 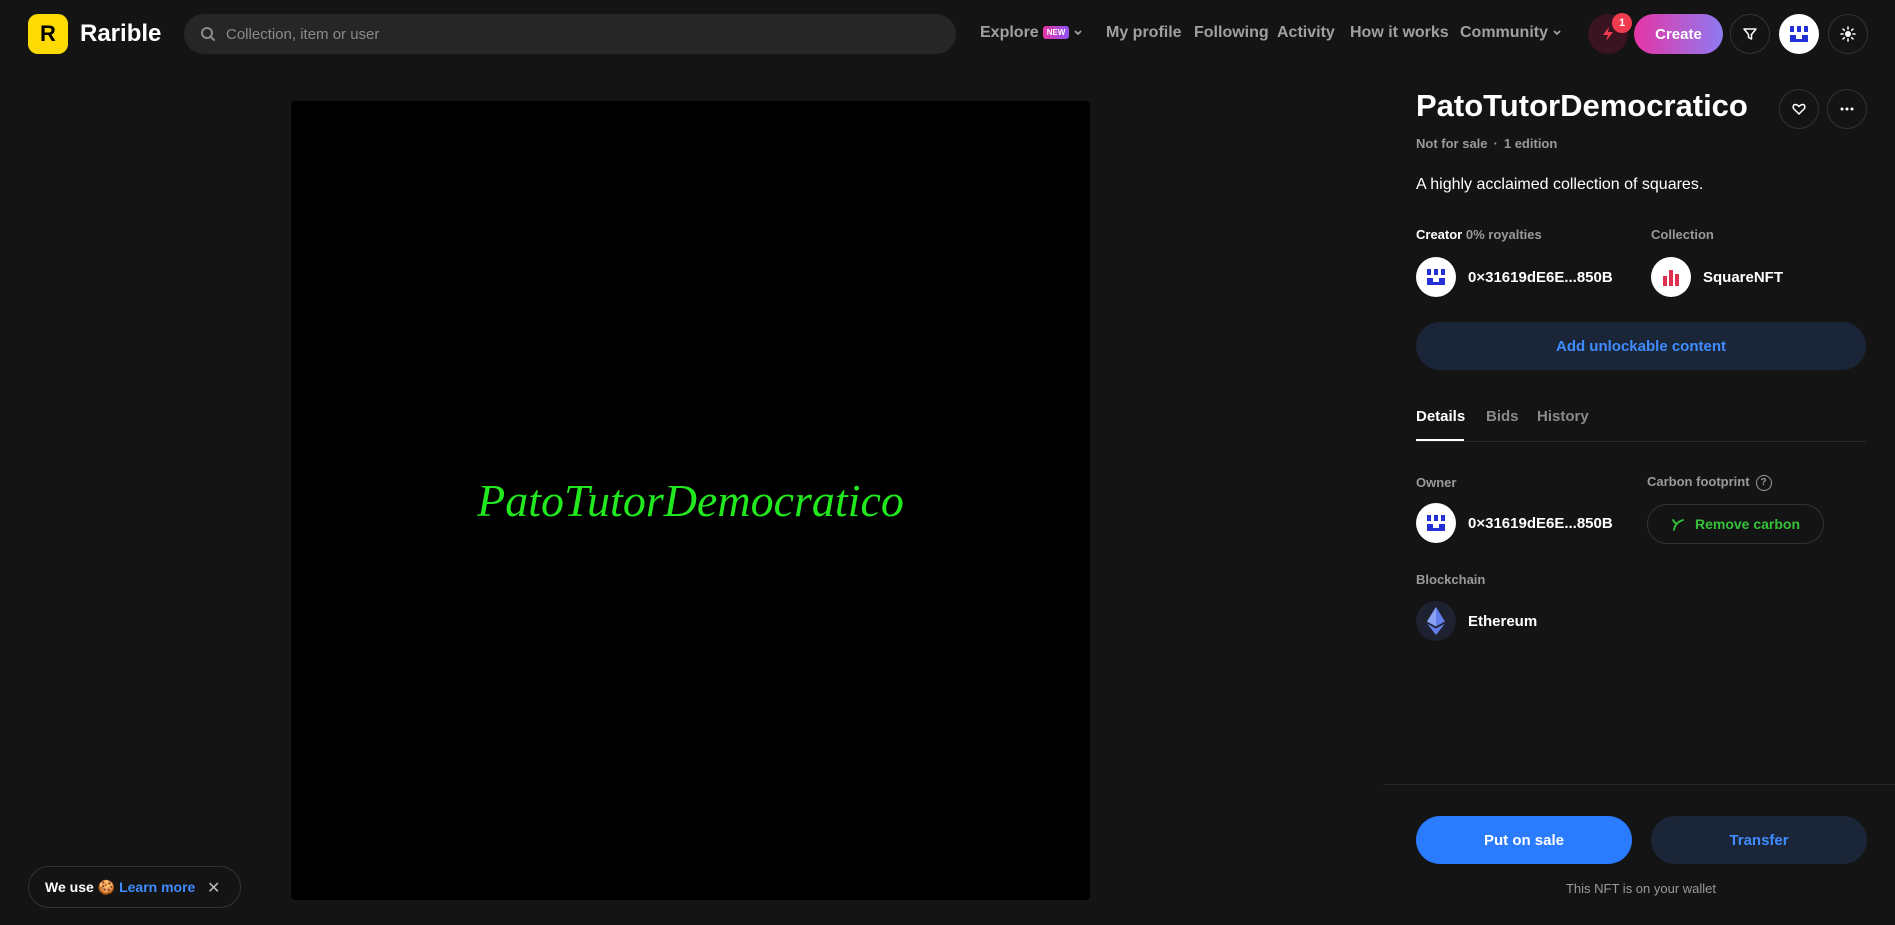 What do you see at coordinates (1524, 840) in the screenshot?
I see `put-on-sale-button: Put on sale` at bounding box center [1524, 840].